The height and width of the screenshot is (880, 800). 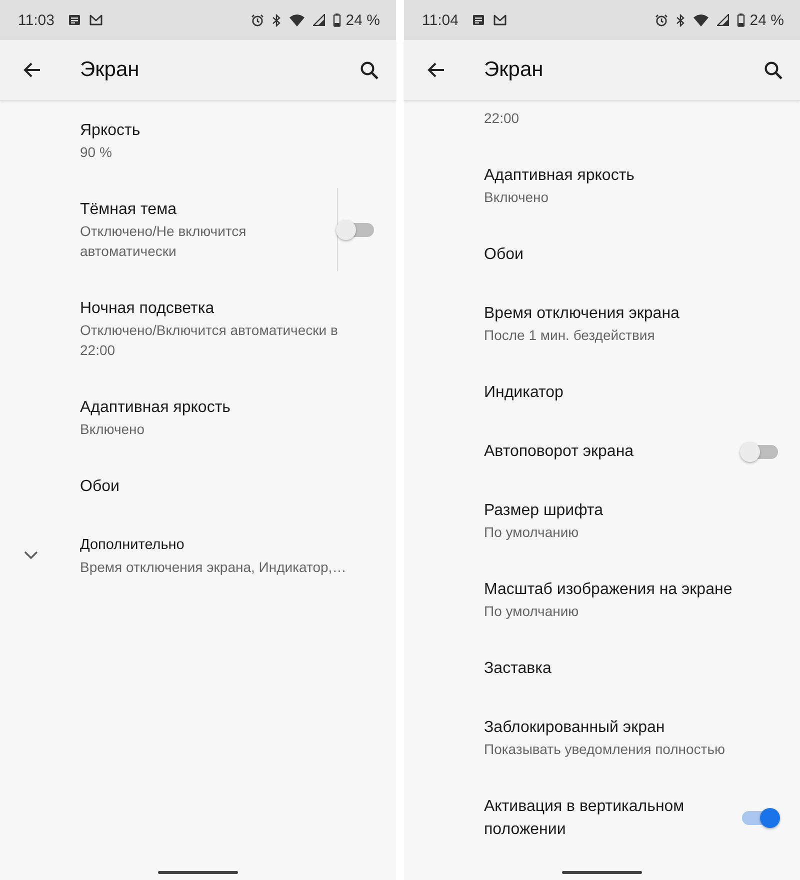 I want to click on setting-summary: Показывать уведомления полностью, so click(x=605, y=749).